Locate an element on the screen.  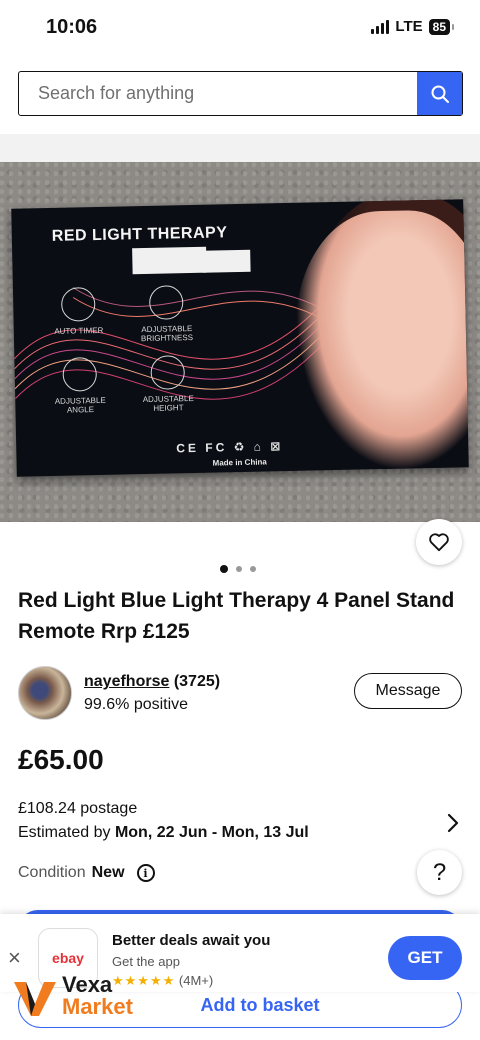
feature-adjustable-brightness: ADJUSTABLE BRIGHTNESS is located at coordinates (166, 314).